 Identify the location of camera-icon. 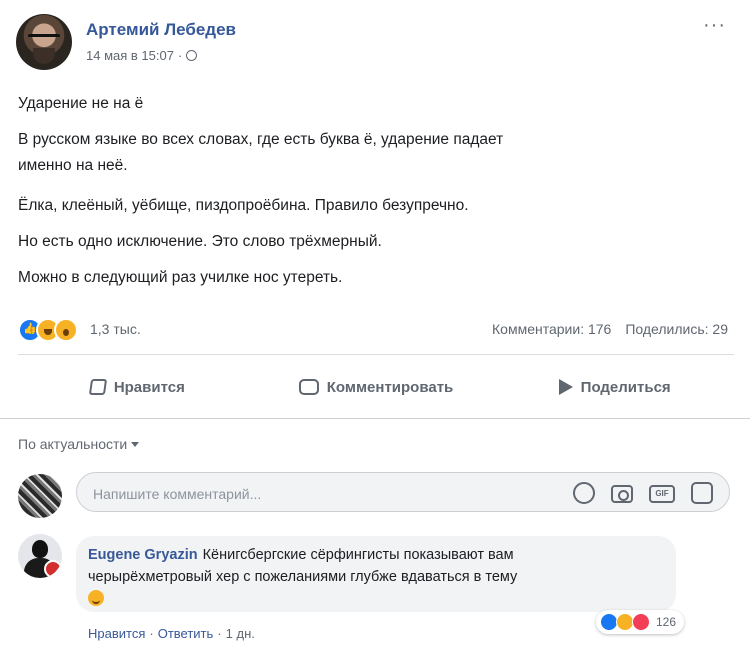
(622, 494).